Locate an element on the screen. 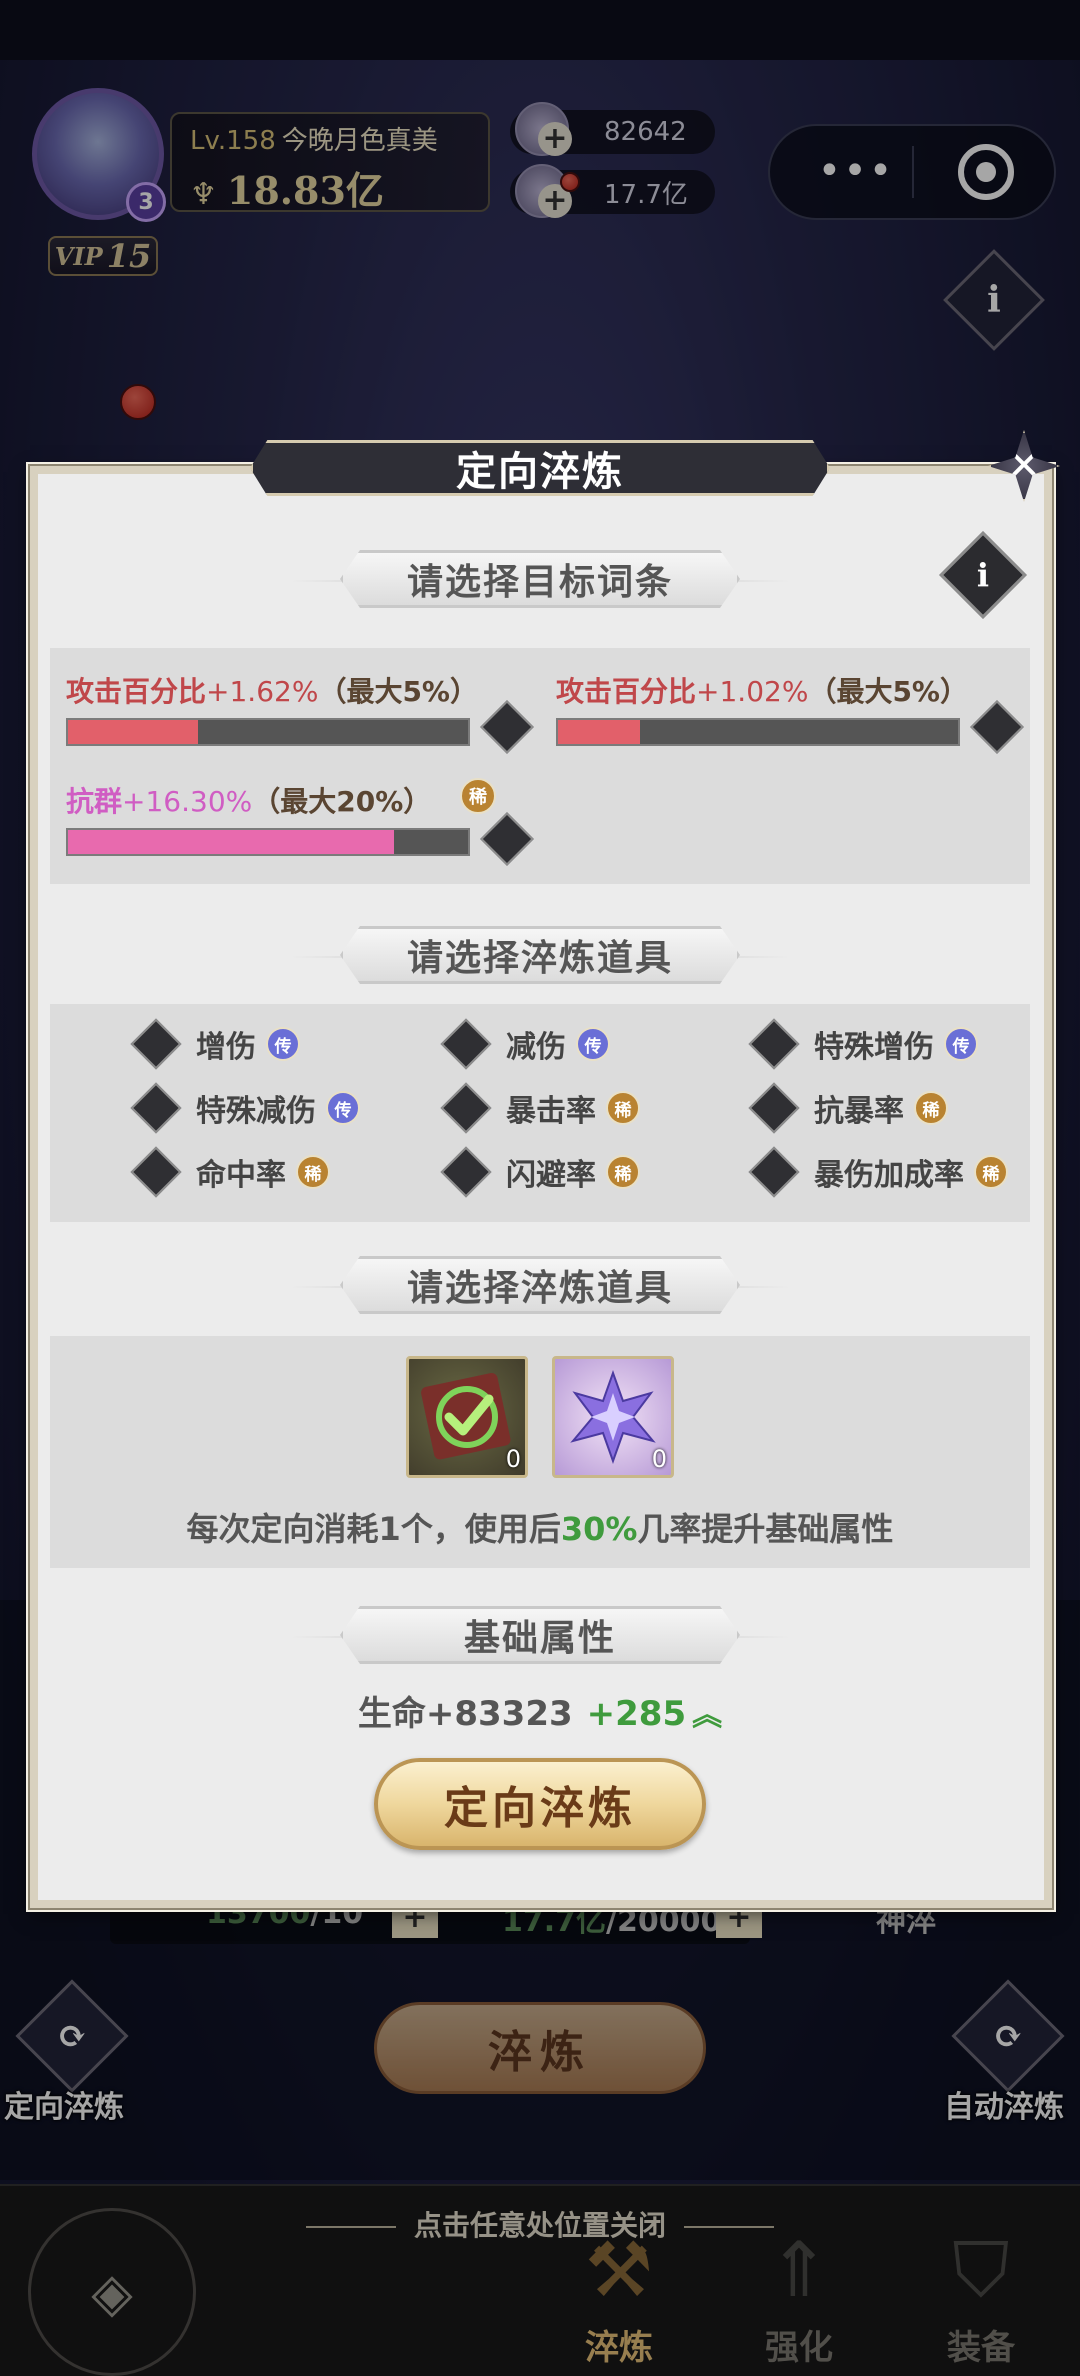 The width and height of the screenshot is (1080, 2376). target-stat-1: 攻击百分比+1.62%（最大5%） is located at coordinates (272, 690).